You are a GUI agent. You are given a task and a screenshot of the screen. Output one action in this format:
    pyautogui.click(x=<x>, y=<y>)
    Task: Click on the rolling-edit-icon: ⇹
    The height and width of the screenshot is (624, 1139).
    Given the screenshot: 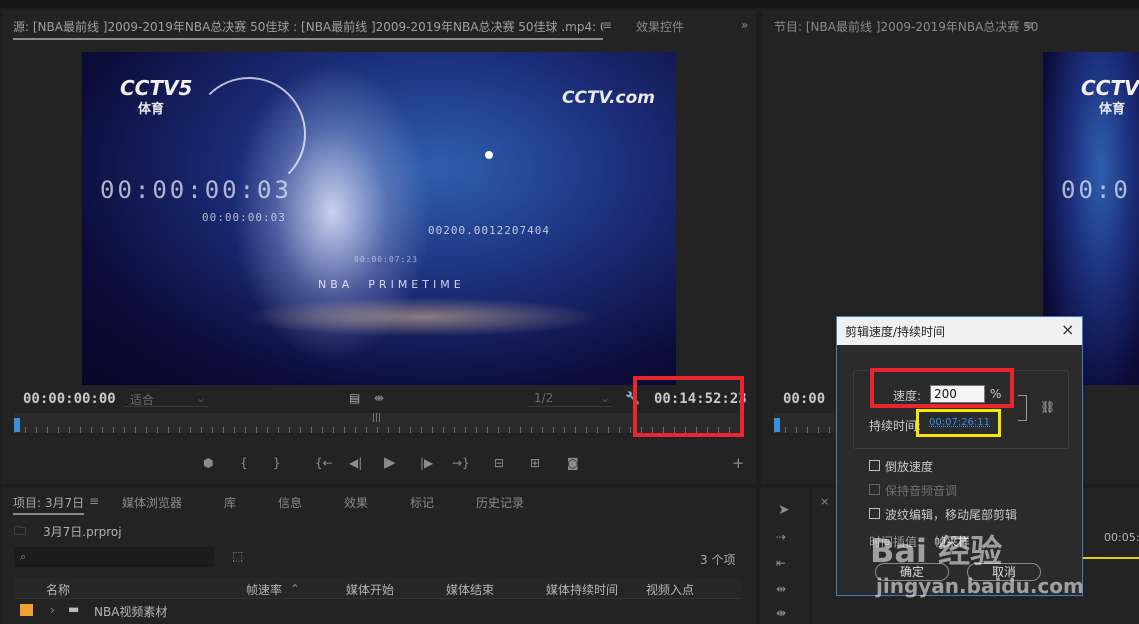 What is the action you would take?
    pyautogui.click(x=781, y=589)
    